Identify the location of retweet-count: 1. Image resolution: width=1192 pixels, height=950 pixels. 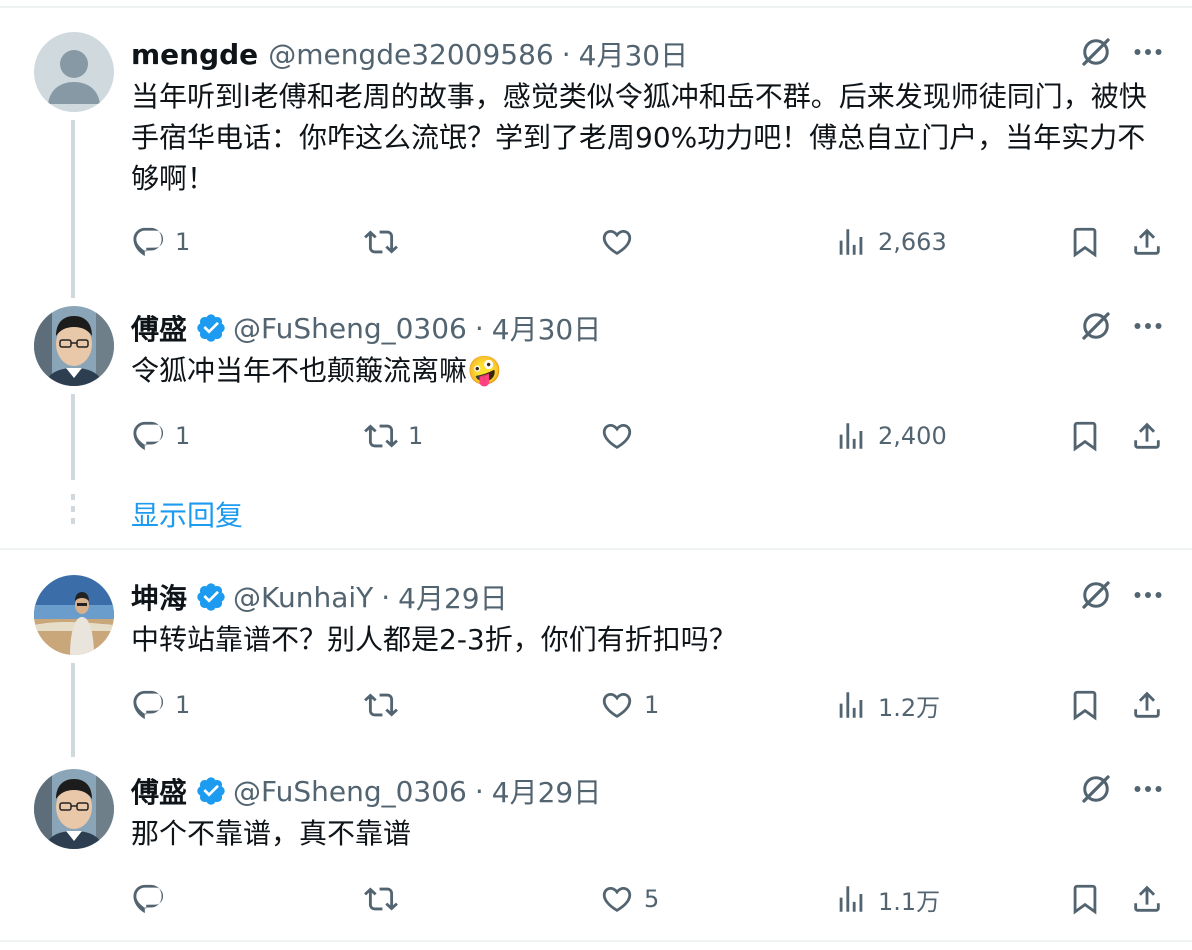
(416, 436).